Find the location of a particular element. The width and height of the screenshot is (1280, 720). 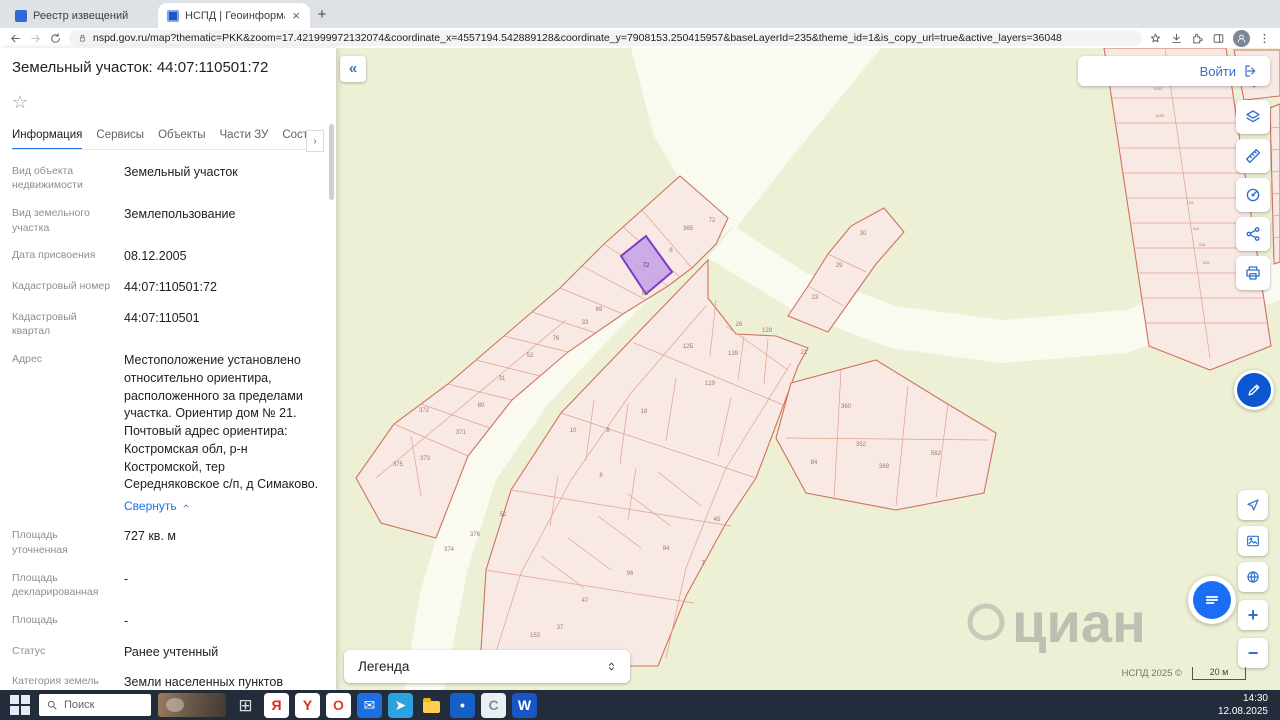

attribute-row: Площадь уточненная 727 кв. м is located at coordinates (166, 542).